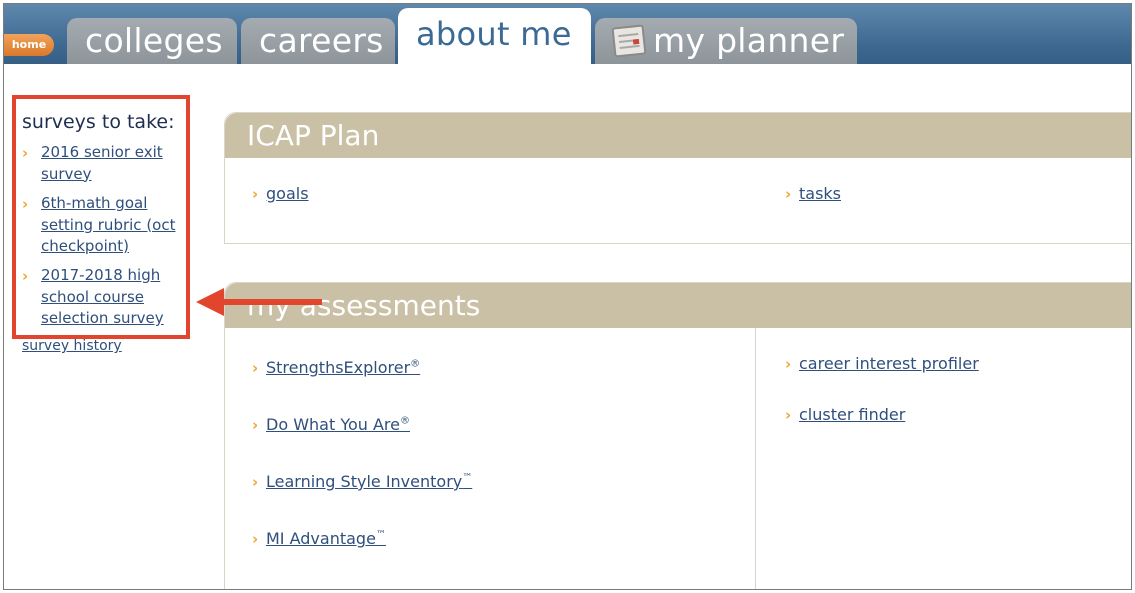 The height and width of the screenshot is (593, 1135). I want to click on do-what-you-are-link: Do What You Are®, so click(338, 424).